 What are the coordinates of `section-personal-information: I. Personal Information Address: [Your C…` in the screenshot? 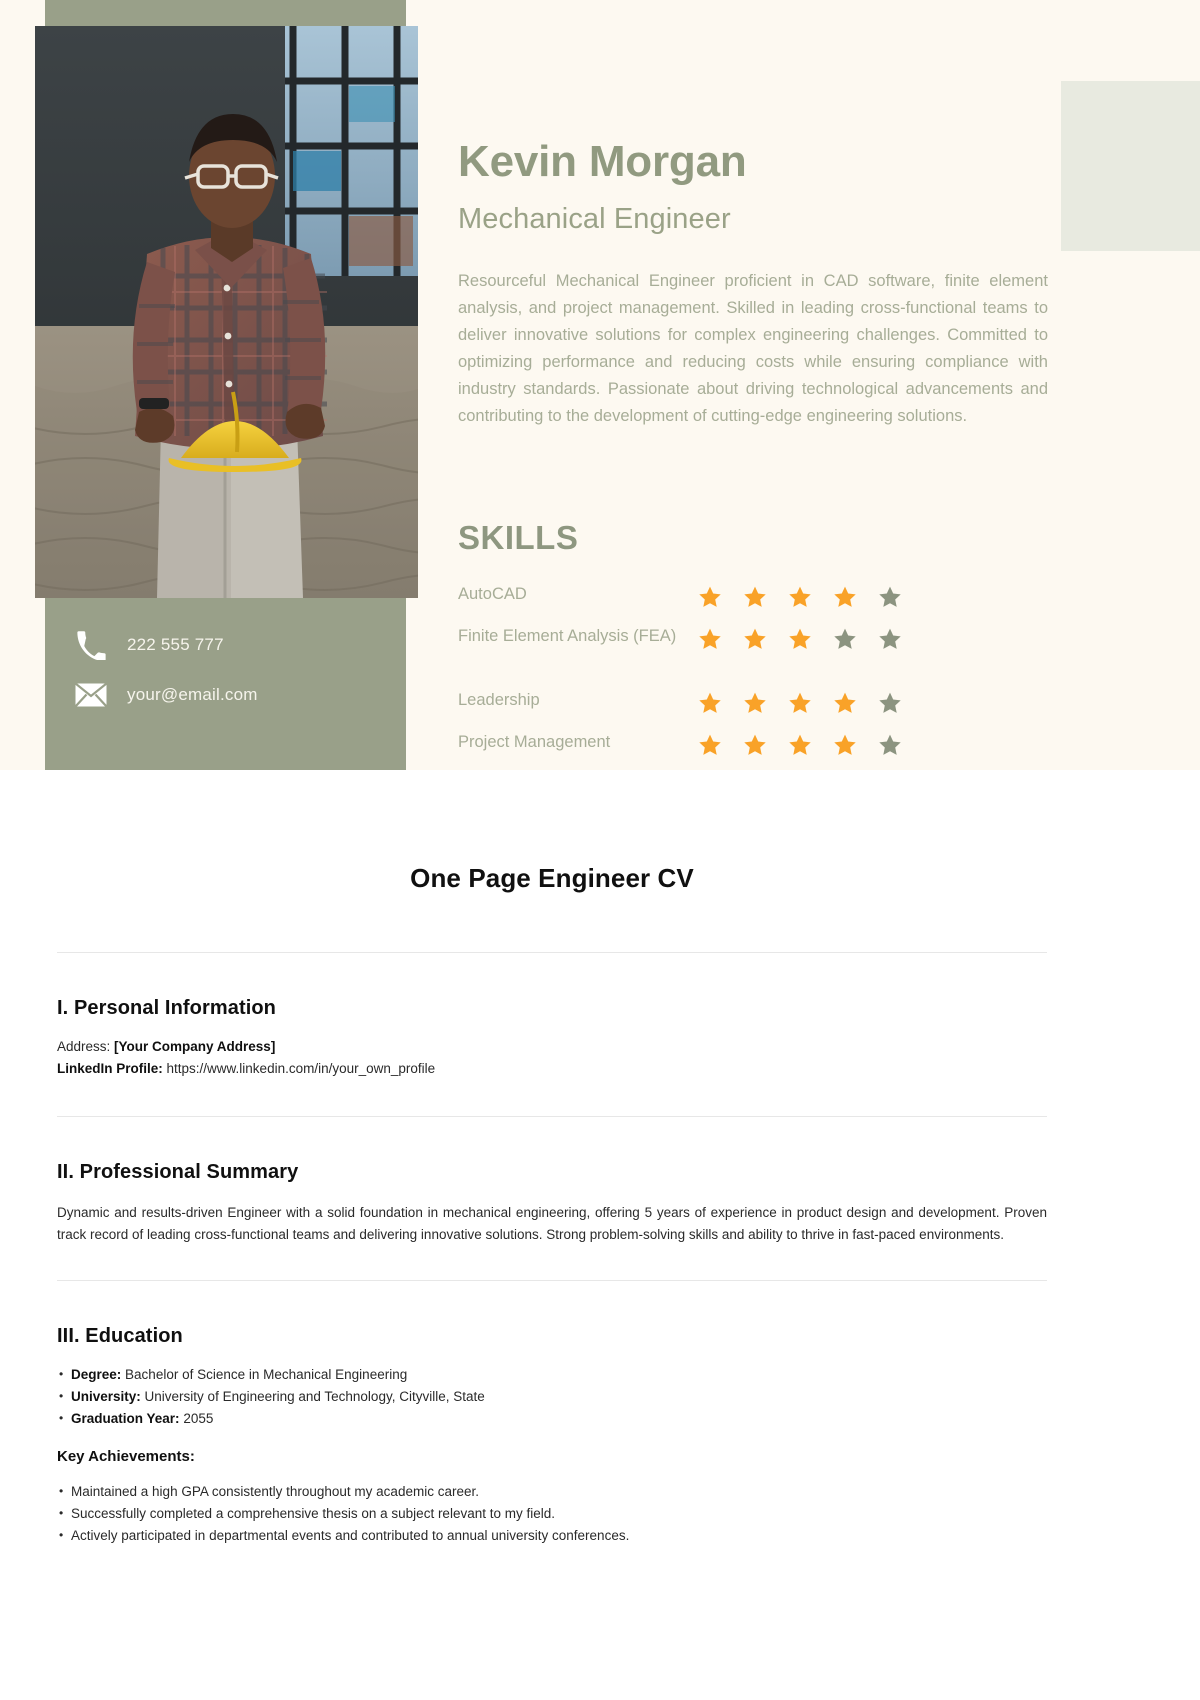 It's located at (552, 1038).